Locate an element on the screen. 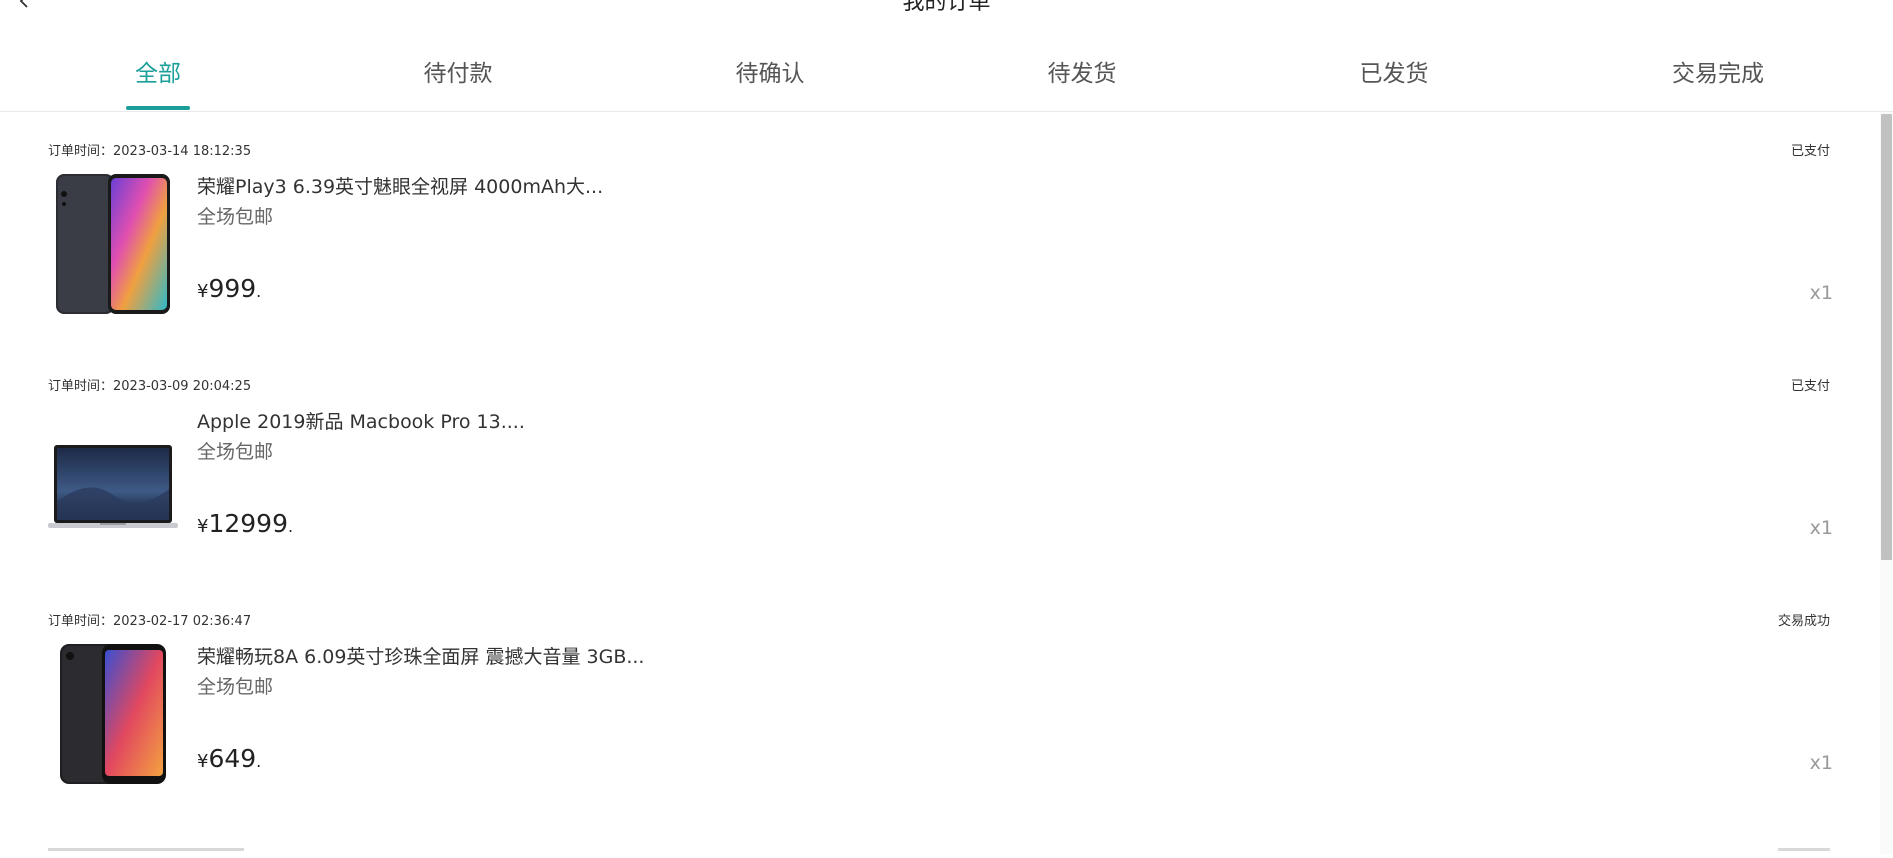 Image resolution: width=1893 pixels, height=858 pixels. product-price: ¥999. is located at coordinates (229, 290).